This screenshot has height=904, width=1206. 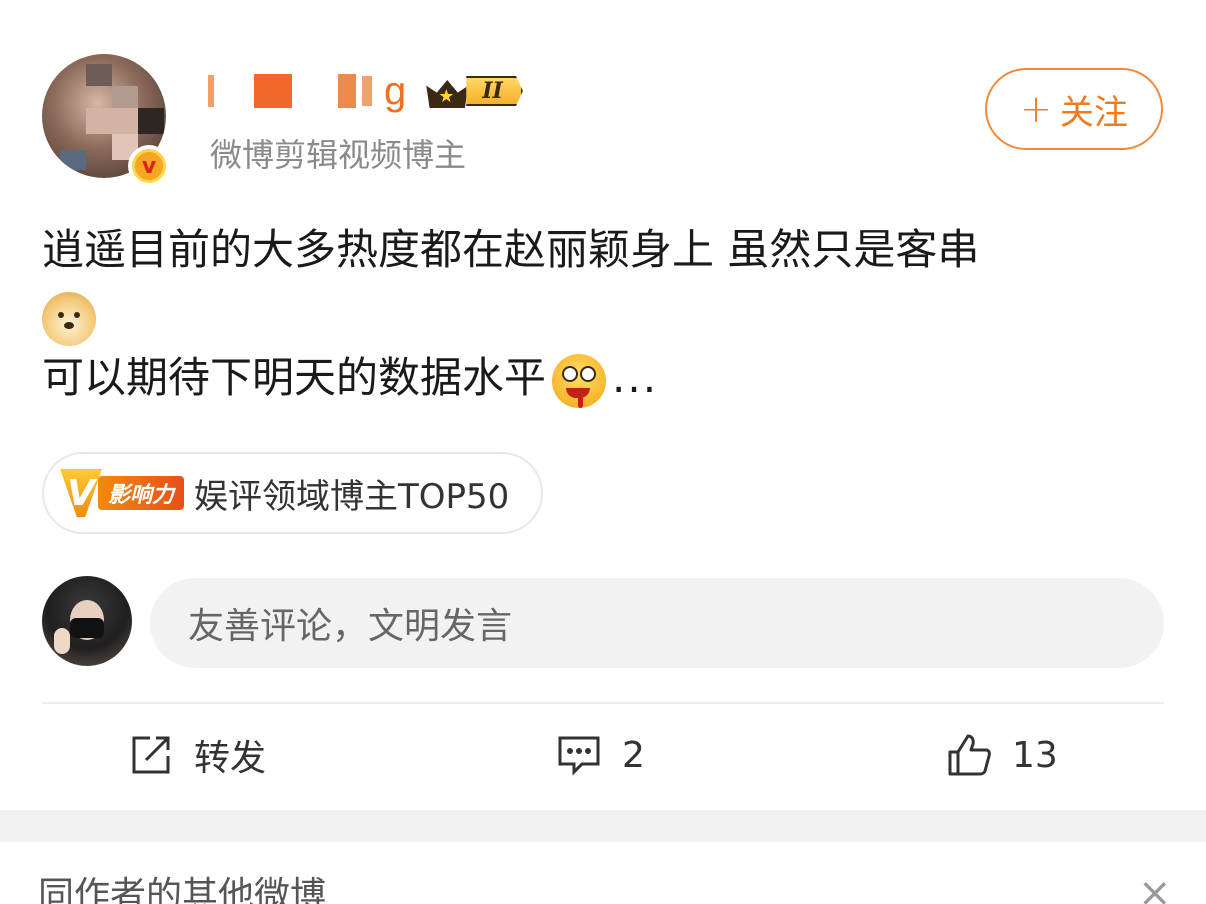 I want to click on doge-icon, so click(x=69, y=318).